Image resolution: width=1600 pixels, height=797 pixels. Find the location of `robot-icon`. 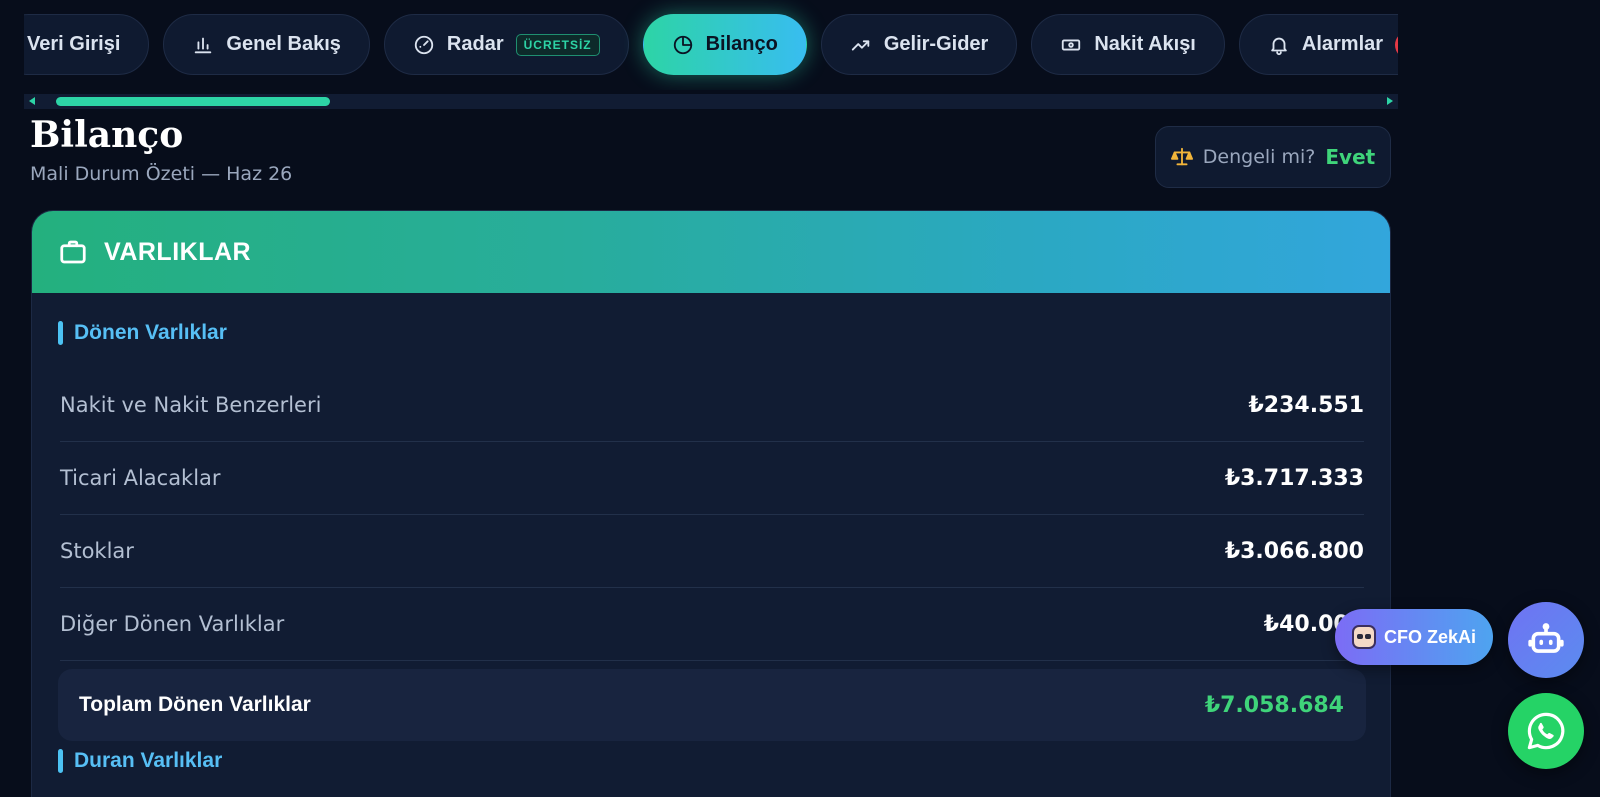

robot-icon is located at coordinates (1546, 638).